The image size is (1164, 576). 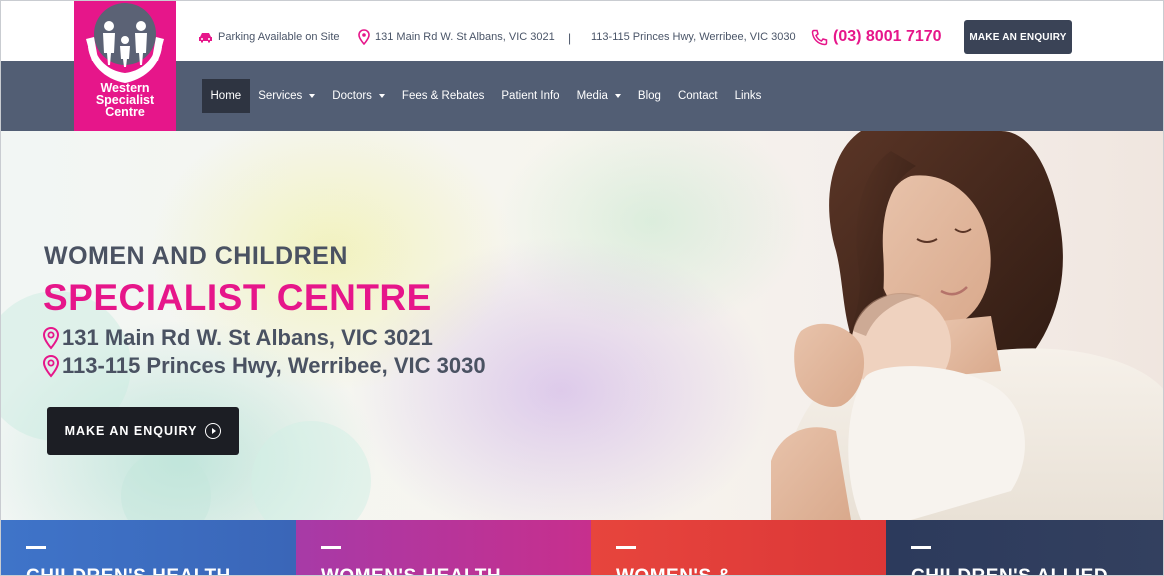 I want to click on top-enquiry-button: MAKE AN ENQUIRY, so click(x=1018, y=37).